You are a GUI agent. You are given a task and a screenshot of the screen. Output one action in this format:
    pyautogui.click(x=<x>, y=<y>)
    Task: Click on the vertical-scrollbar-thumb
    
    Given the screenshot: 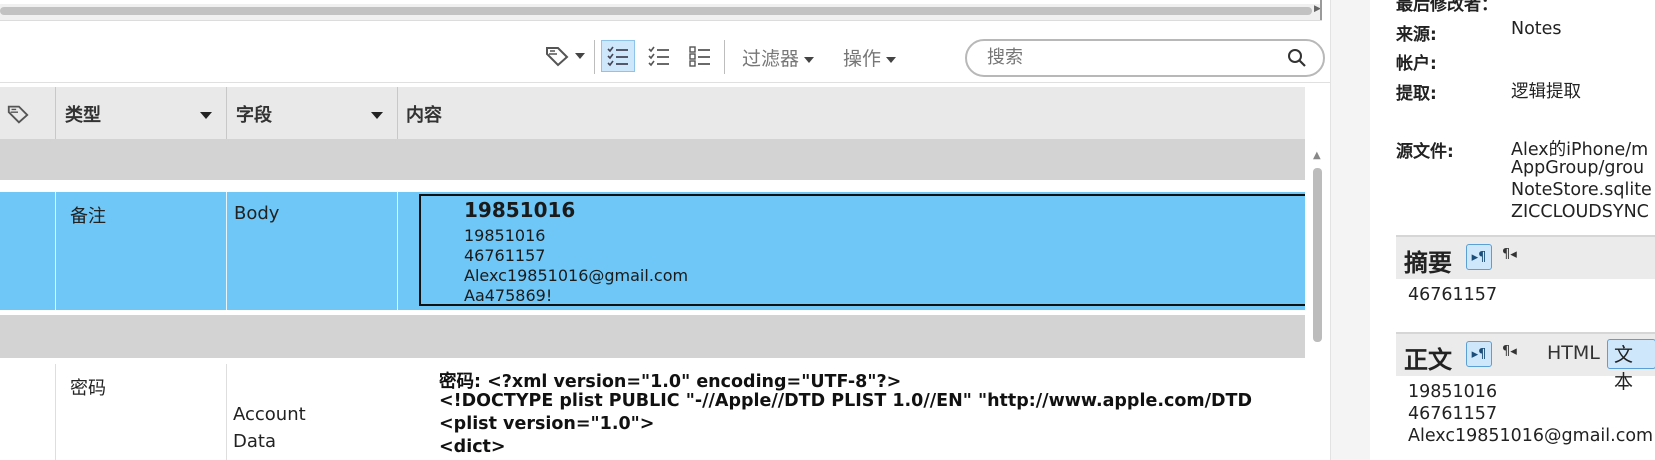 What is the action you would take?
    pyautogui.click(x=1317, y=255)
    